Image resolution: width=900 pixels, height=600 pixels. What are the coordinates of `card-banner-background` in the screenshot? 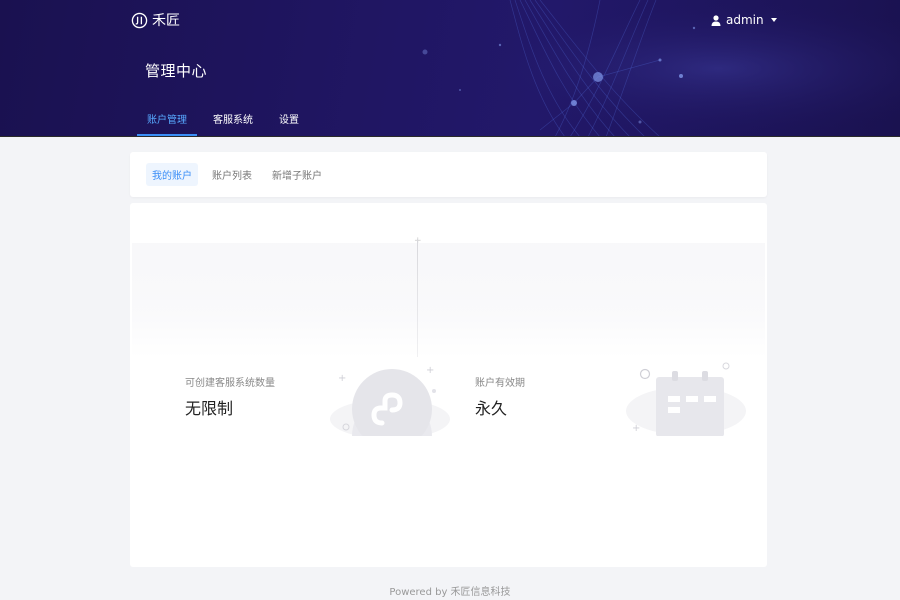 It's located at (448, 300).